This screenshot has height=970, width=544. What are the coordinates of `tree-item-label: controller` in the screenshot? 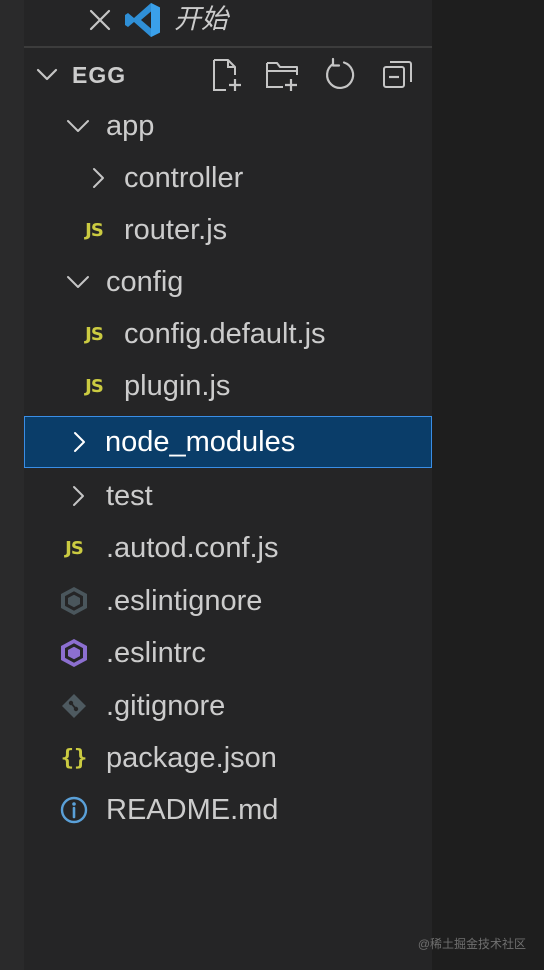 It's located at (184, 178).